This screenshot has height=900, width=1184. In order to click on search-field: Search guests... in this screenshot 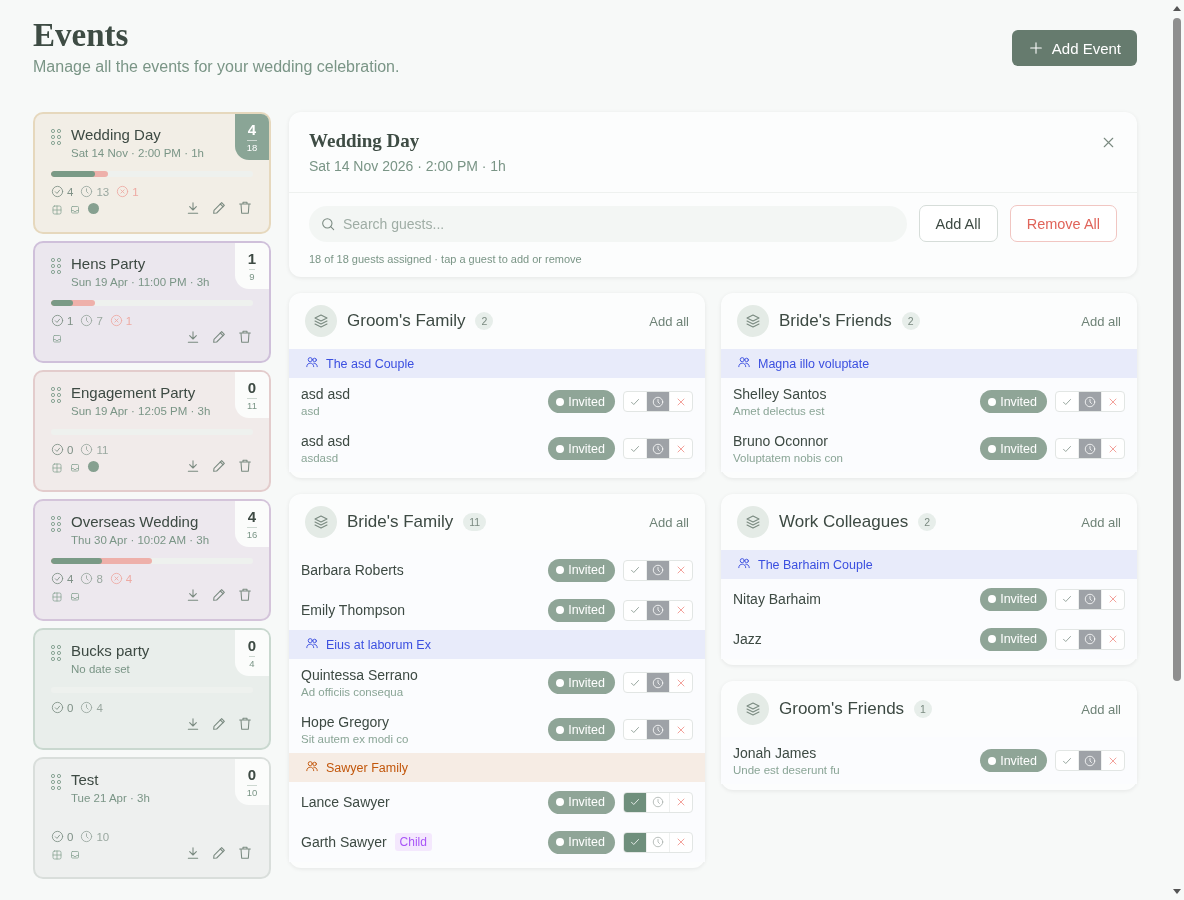, I will do `click(608, 223)`.